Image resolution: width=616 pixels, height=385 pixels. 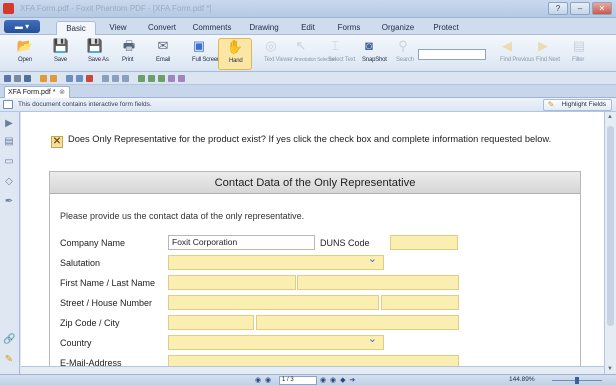 I want to click on annotation-selection-button: ↖ Annotation Selection, so click(x=310, y=54).